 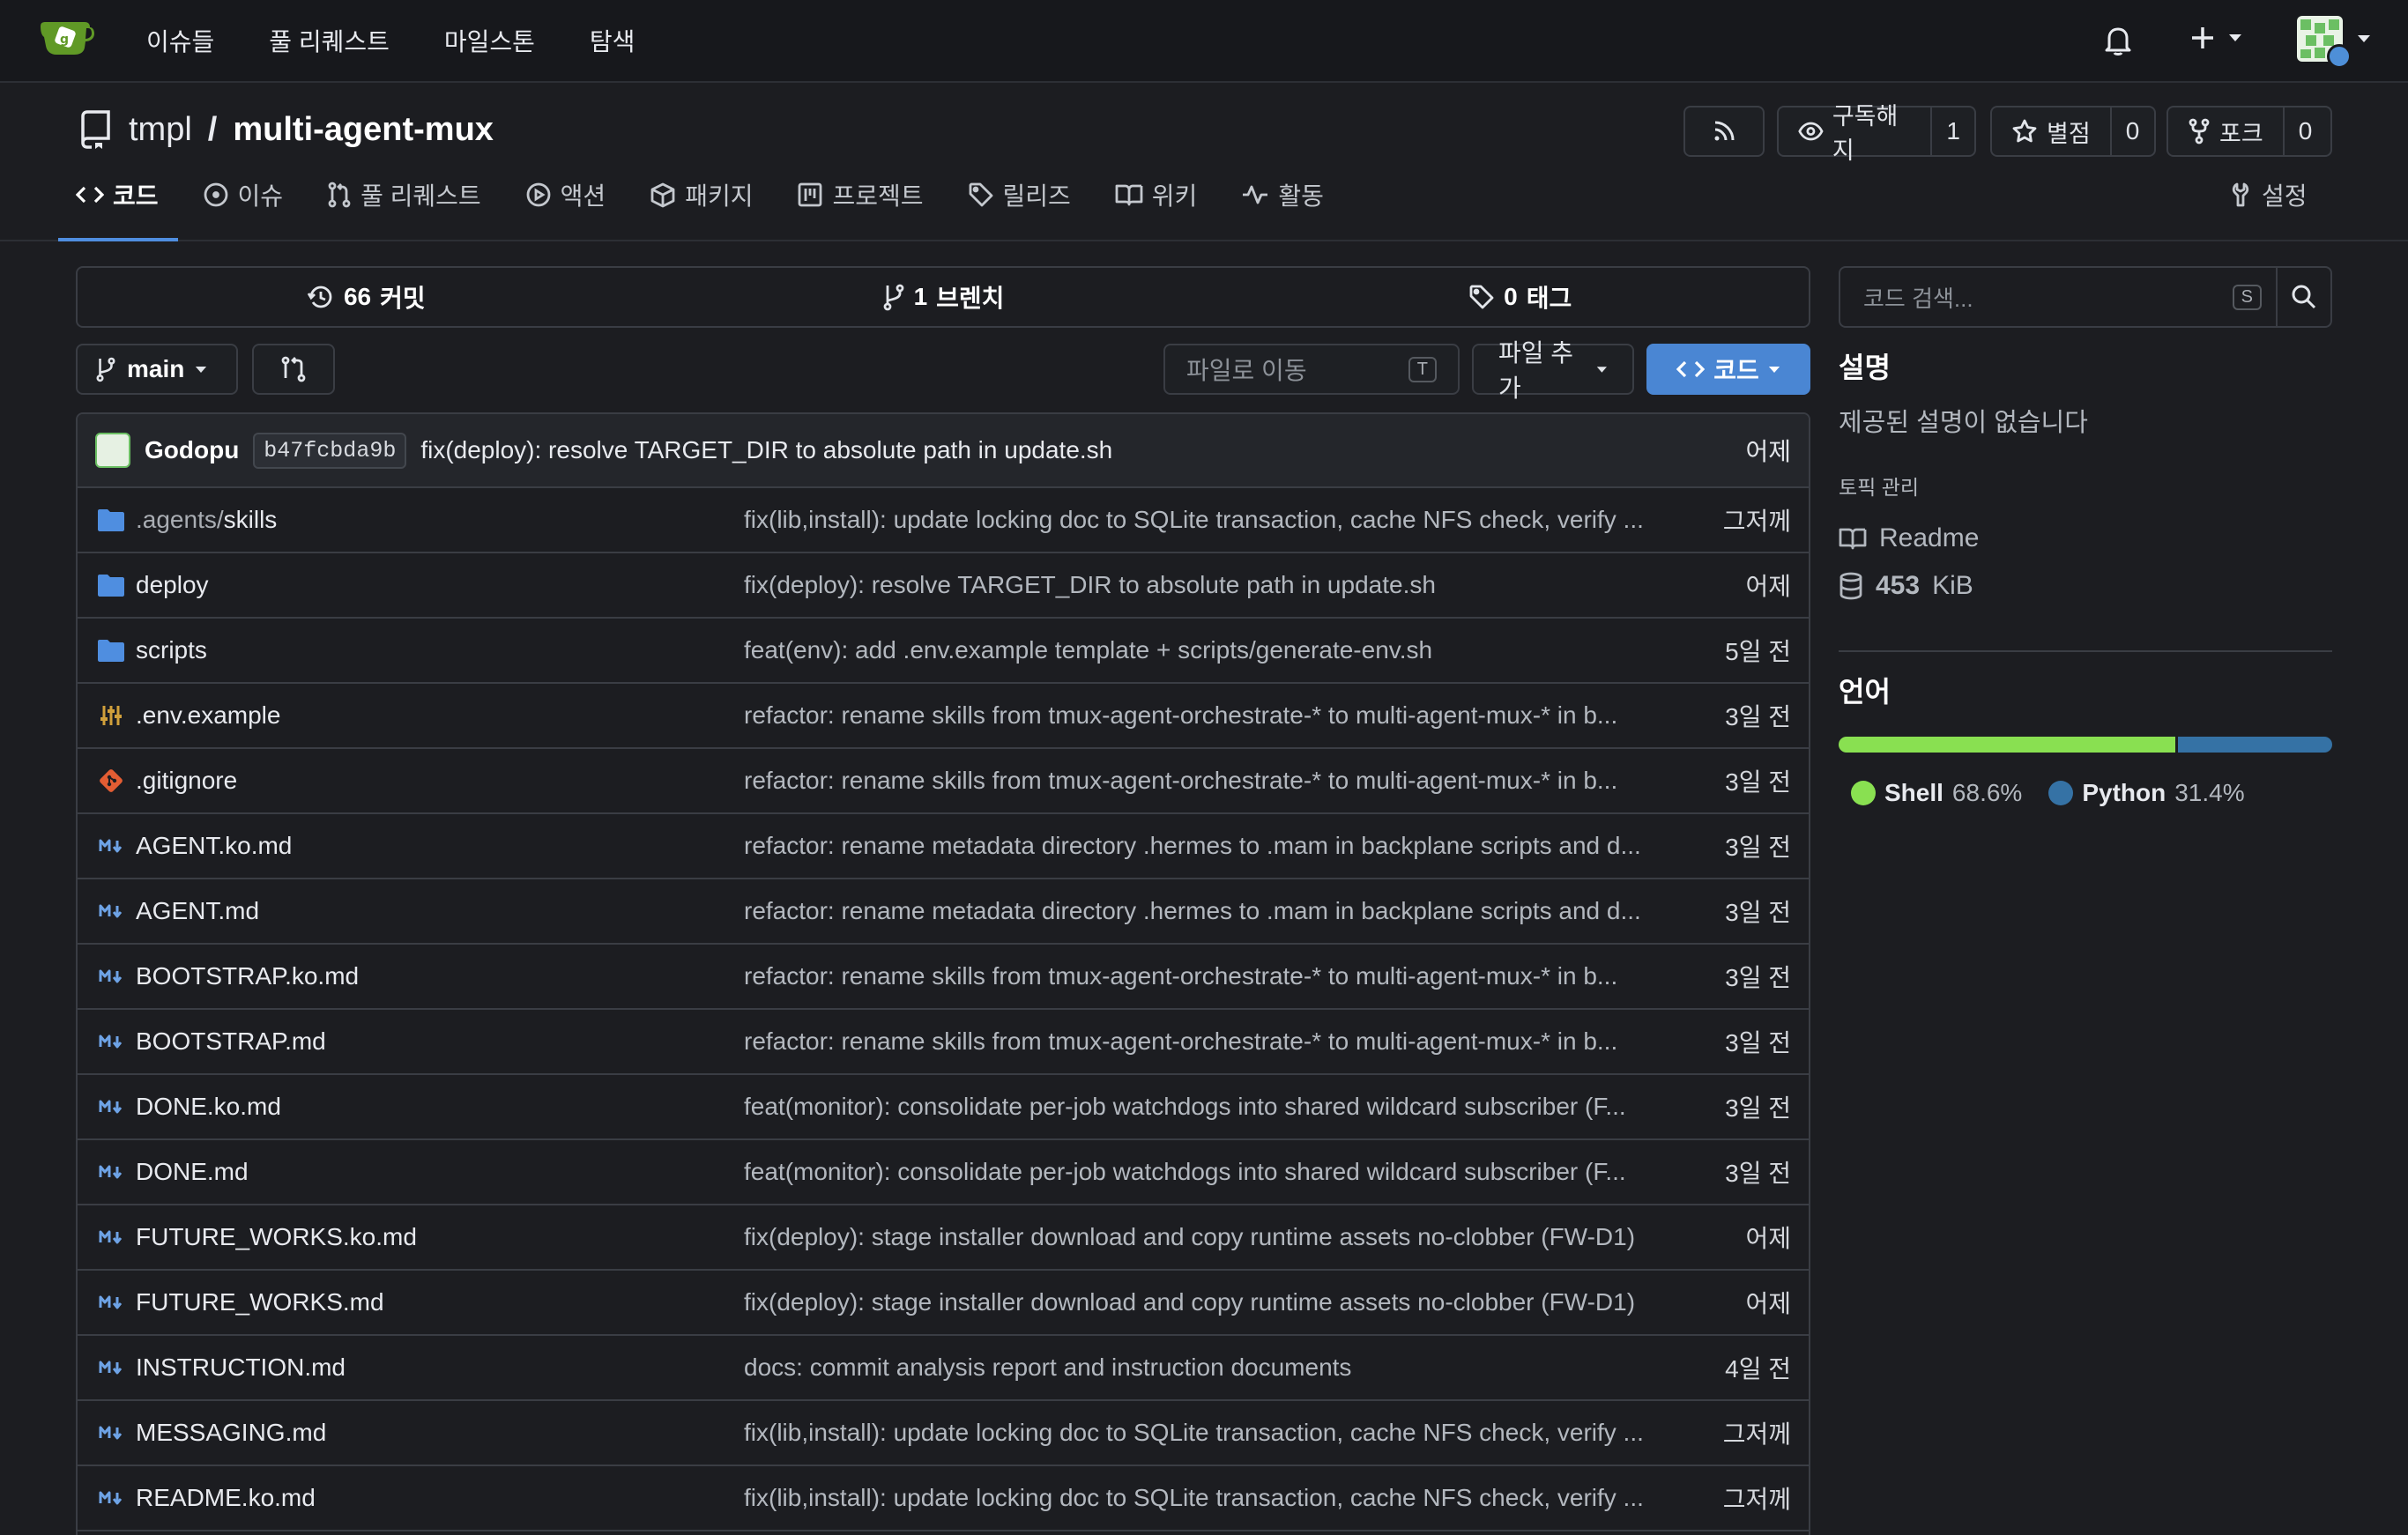 What do you see at coordinates (1865, 692) in the screenshot?
I see `languages-heading: 언어` at bounding box center [1865, 692].